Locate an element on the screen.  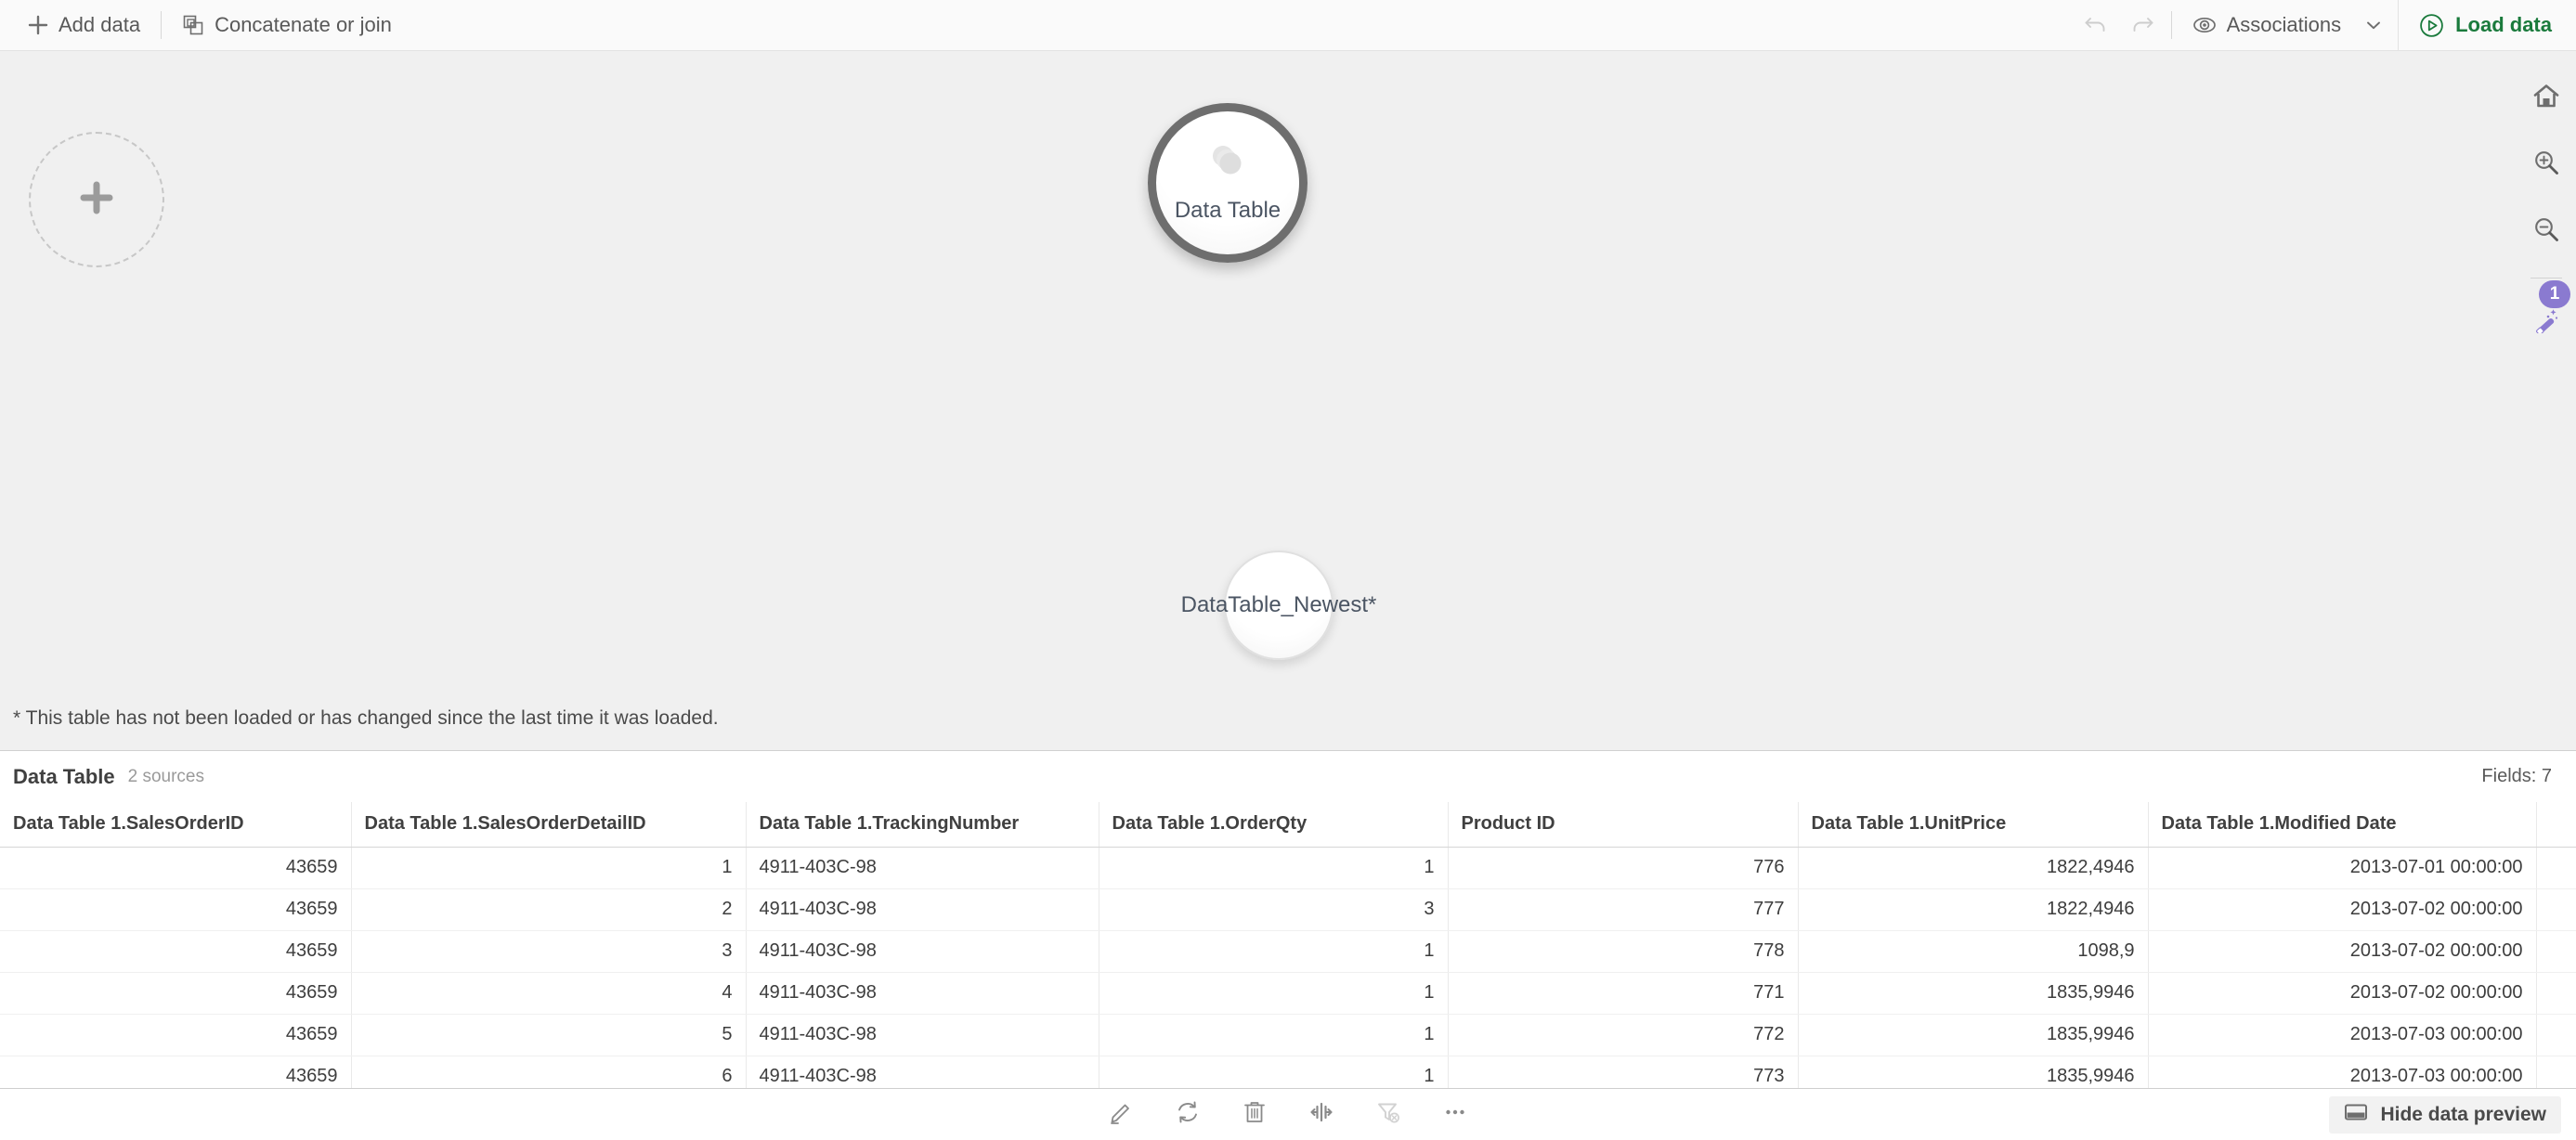
concatenate-or-join-label: Concatenate or join is located at coordinates (303, 24).